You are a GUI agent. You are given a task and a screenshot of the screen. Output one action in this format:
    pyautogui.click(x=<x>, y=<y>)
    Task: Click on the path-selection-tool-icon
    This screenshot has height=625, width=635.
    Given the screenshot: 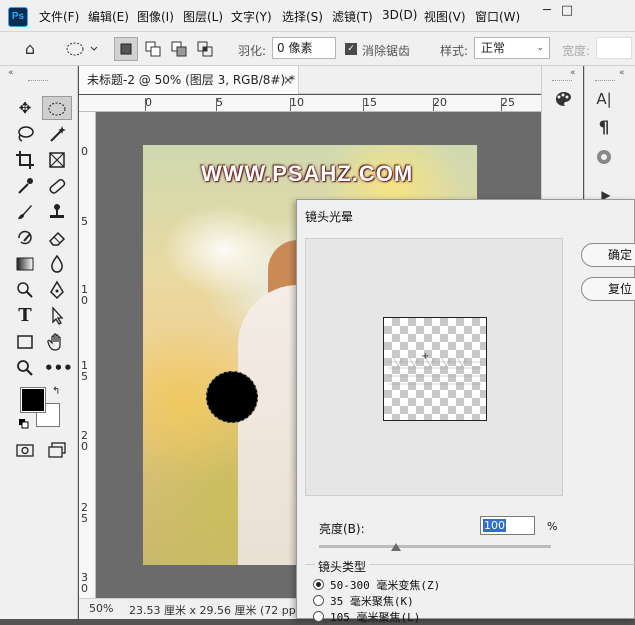 What is the action you would take?
    pyautogui.click(x=57, y=316)
    